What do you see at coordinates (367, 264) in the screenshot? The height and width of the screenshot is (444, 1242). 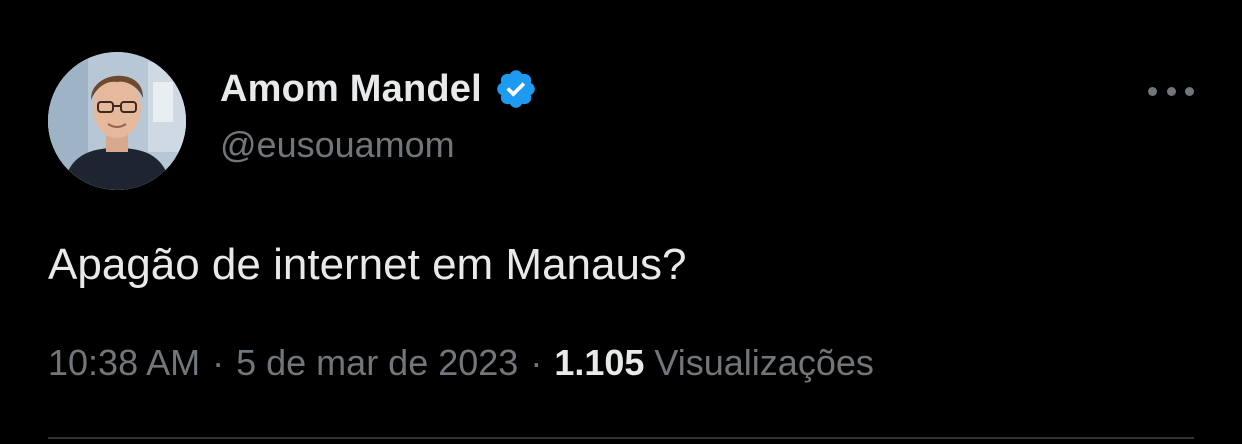 I see `tweet-text: Apagão de internet em Manaus?` at bounding box center [367, 264].